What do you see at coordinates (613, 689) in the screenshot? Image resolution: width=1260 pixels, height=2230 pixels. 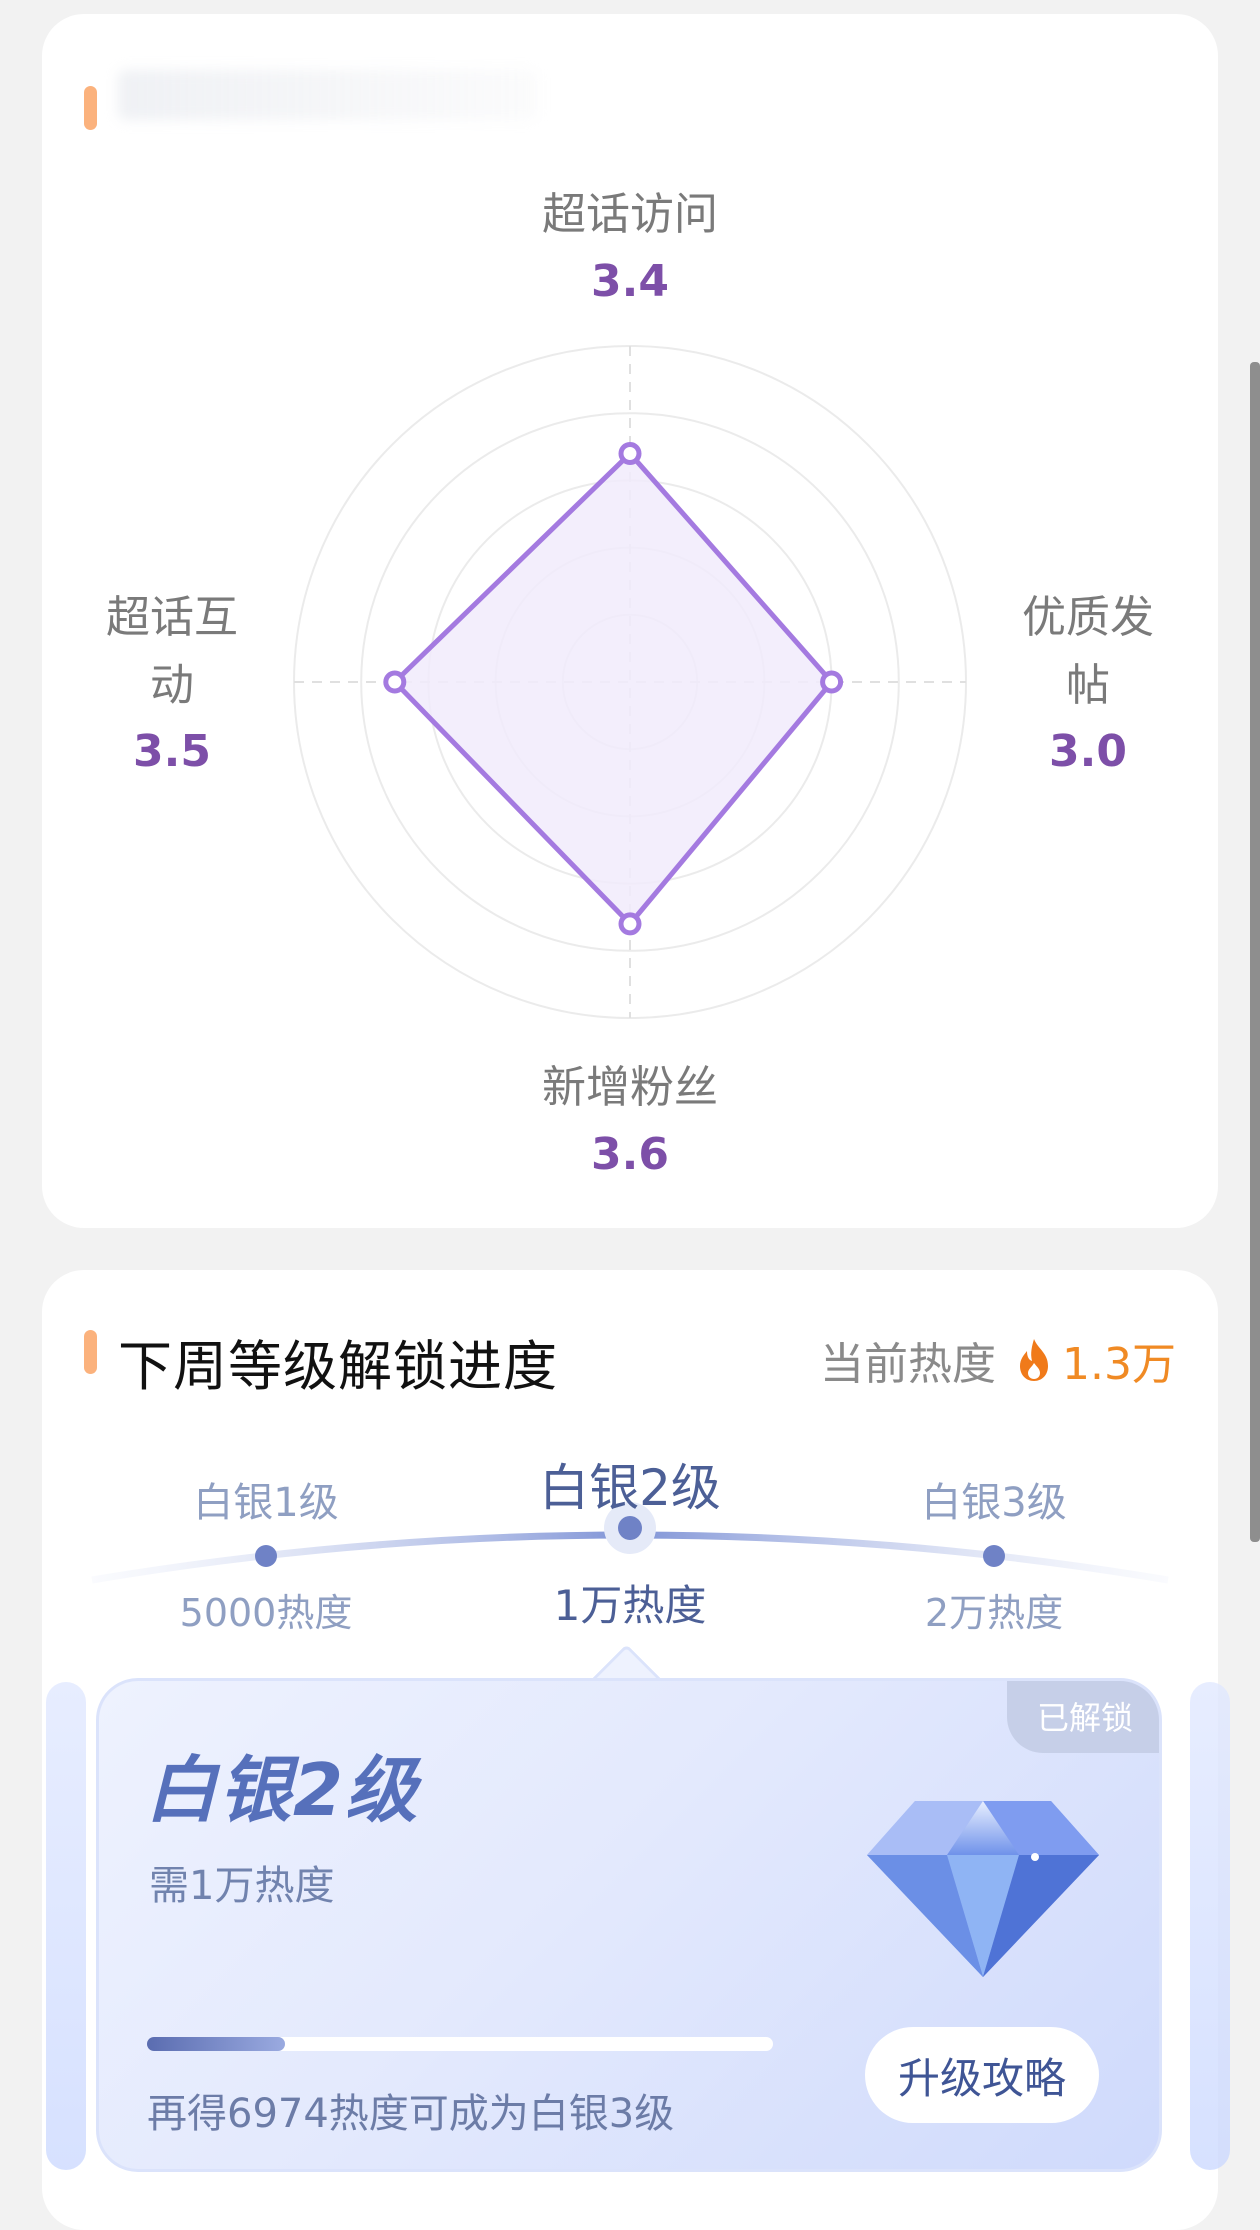 I see `radar-area` at bounding box center [613, 689].